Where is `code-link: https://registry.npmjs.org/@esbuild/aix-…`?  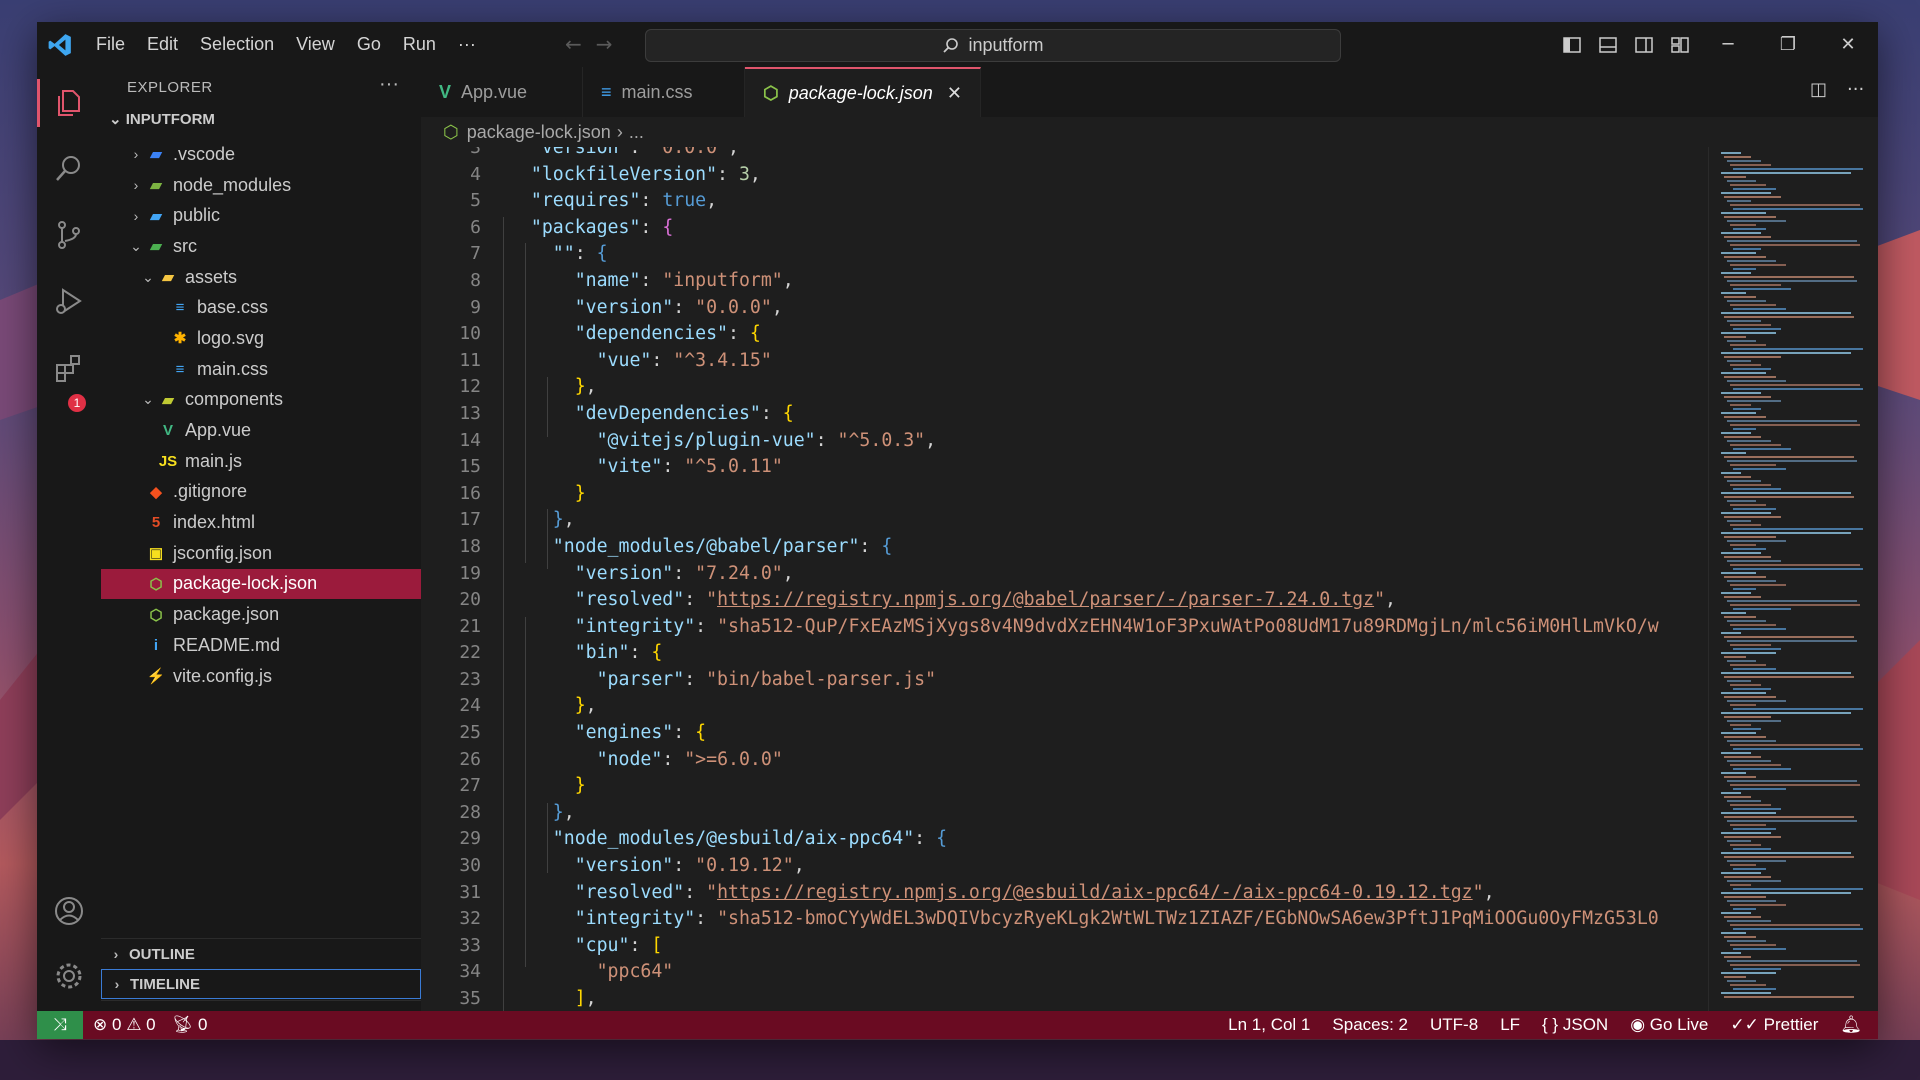 code-link: https://registry.npmjs.org/@esbuild/aix-… is located at coordinates (1095, 892).